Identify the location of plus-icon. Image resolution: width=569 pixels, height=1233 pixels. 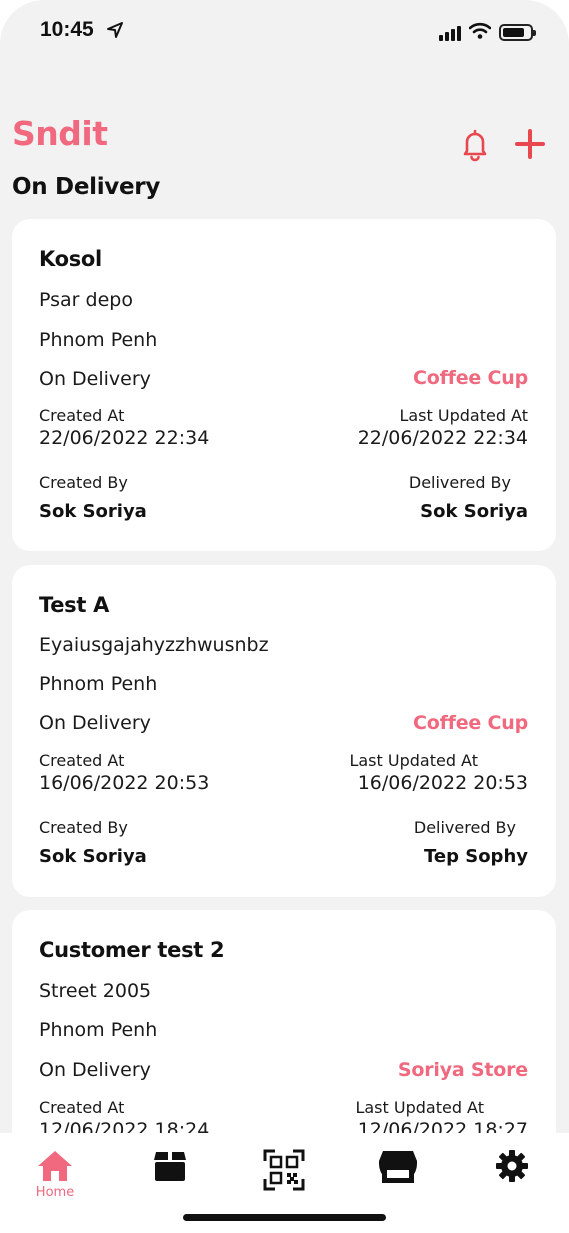
(530, 144).